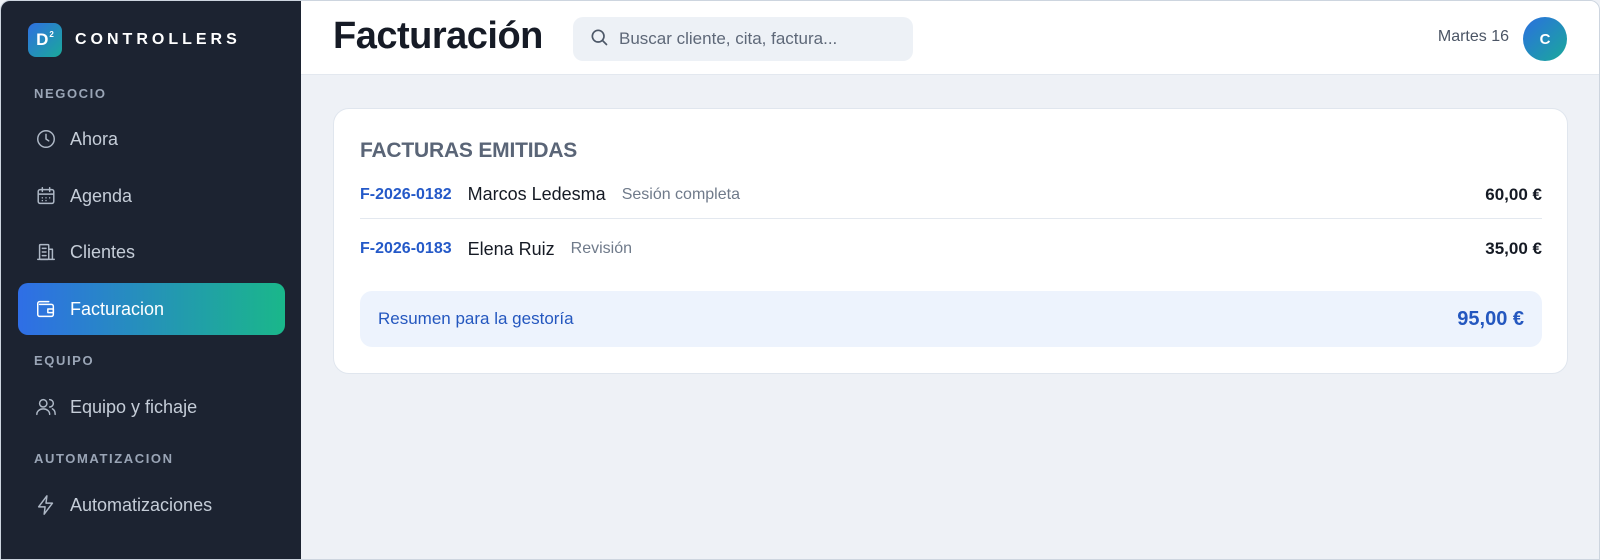 This screenshot has height=560, width=1600. I want to click on summary-label: Resumen para la gestoría, so click(476, 318).